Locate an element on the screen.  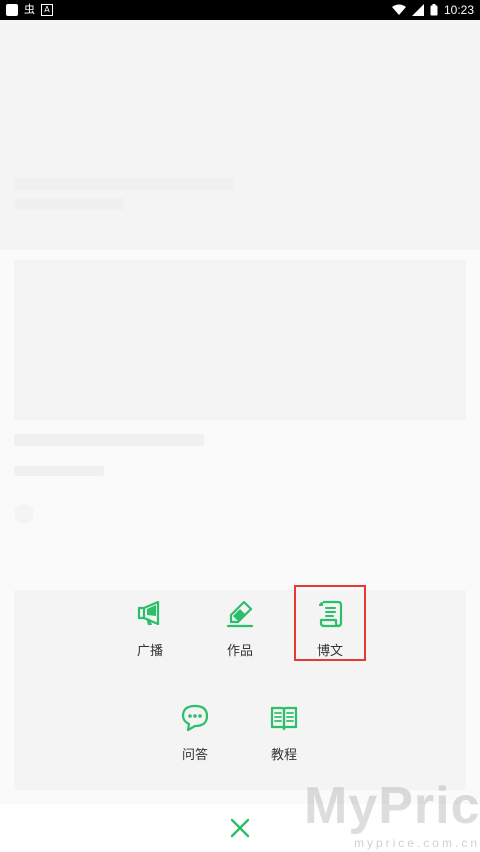
menu-item-label: 教程 is located at coordinates (283, 755).